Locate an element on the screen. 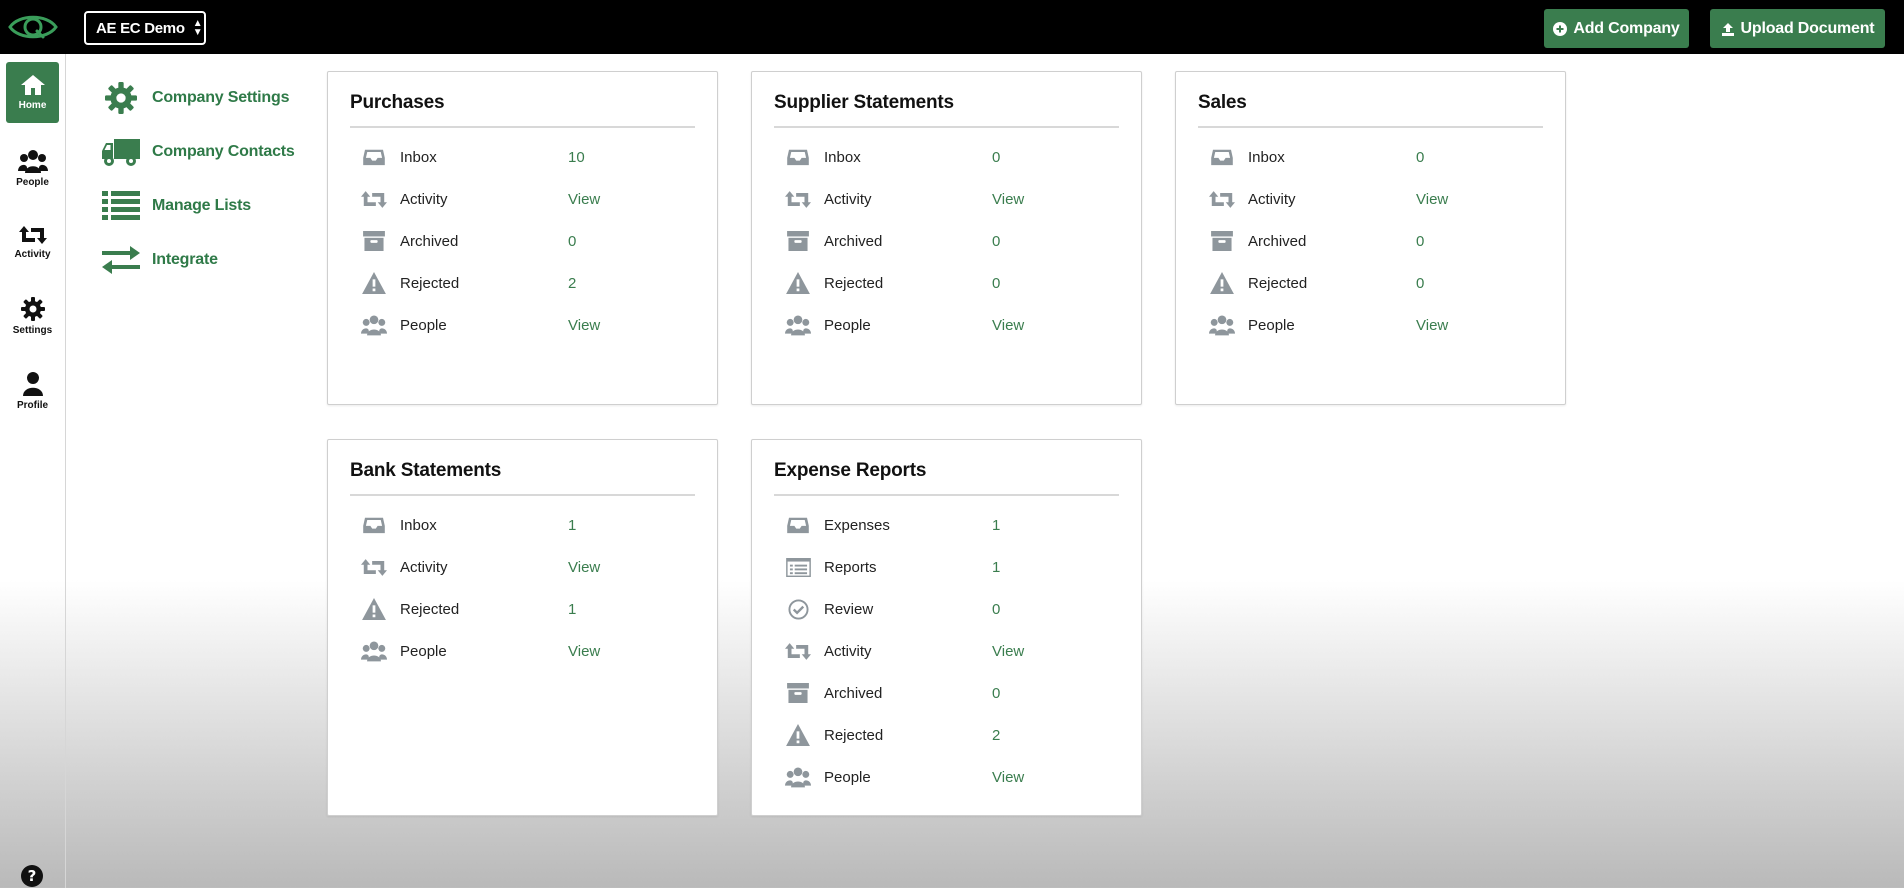 Image resolution: width=1904 pixels, height=888 pixels. row-review: Review 0 is located at coordinates (949, 609).